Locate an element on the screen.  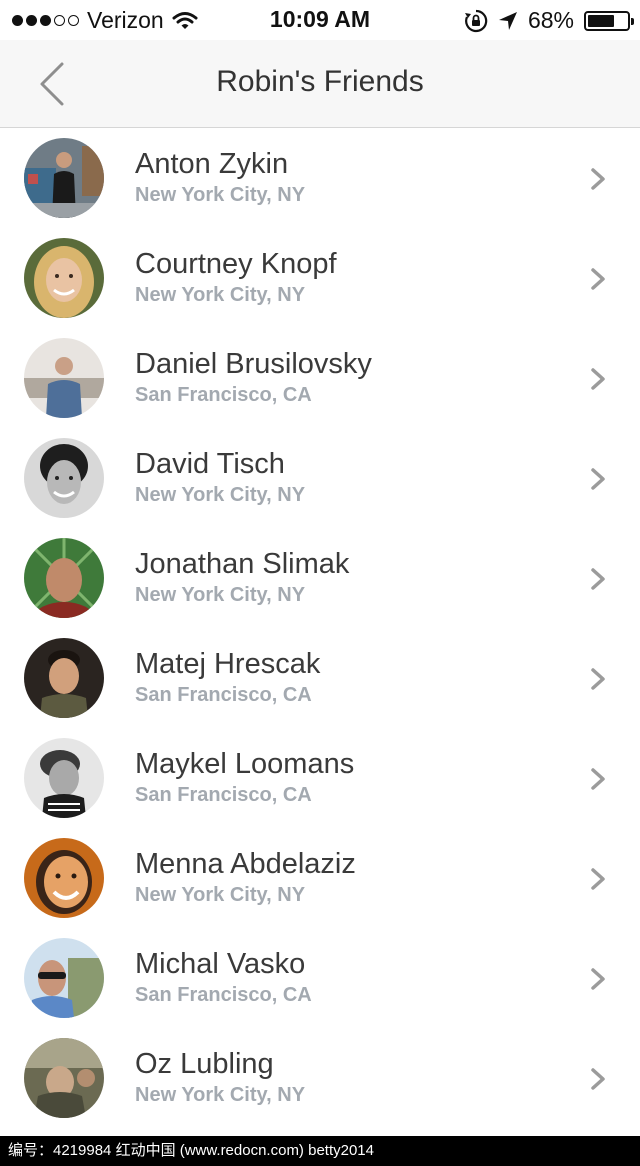
friend-row: Anton Zykin New York City, NY is located at coordinates (320, 178).